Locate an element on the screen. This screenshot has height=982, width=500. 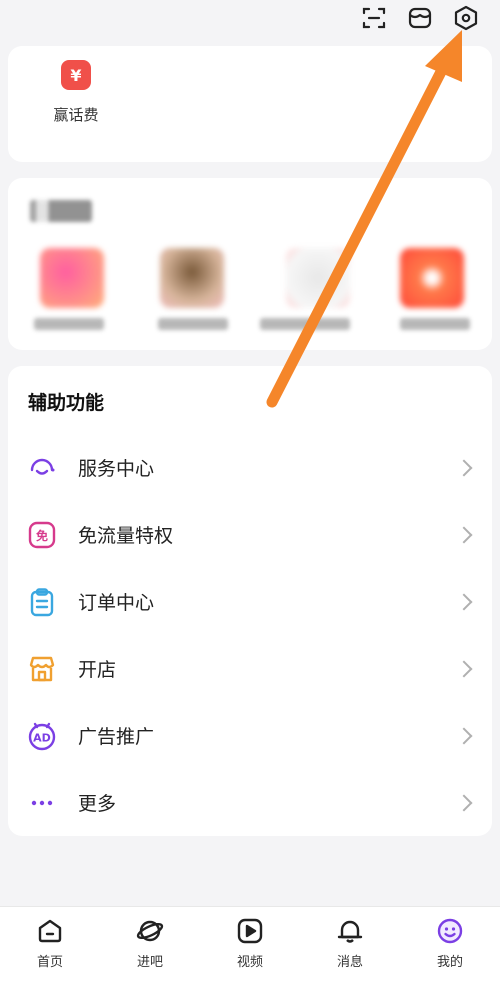
video-icon is located at coordinates (250, 931).